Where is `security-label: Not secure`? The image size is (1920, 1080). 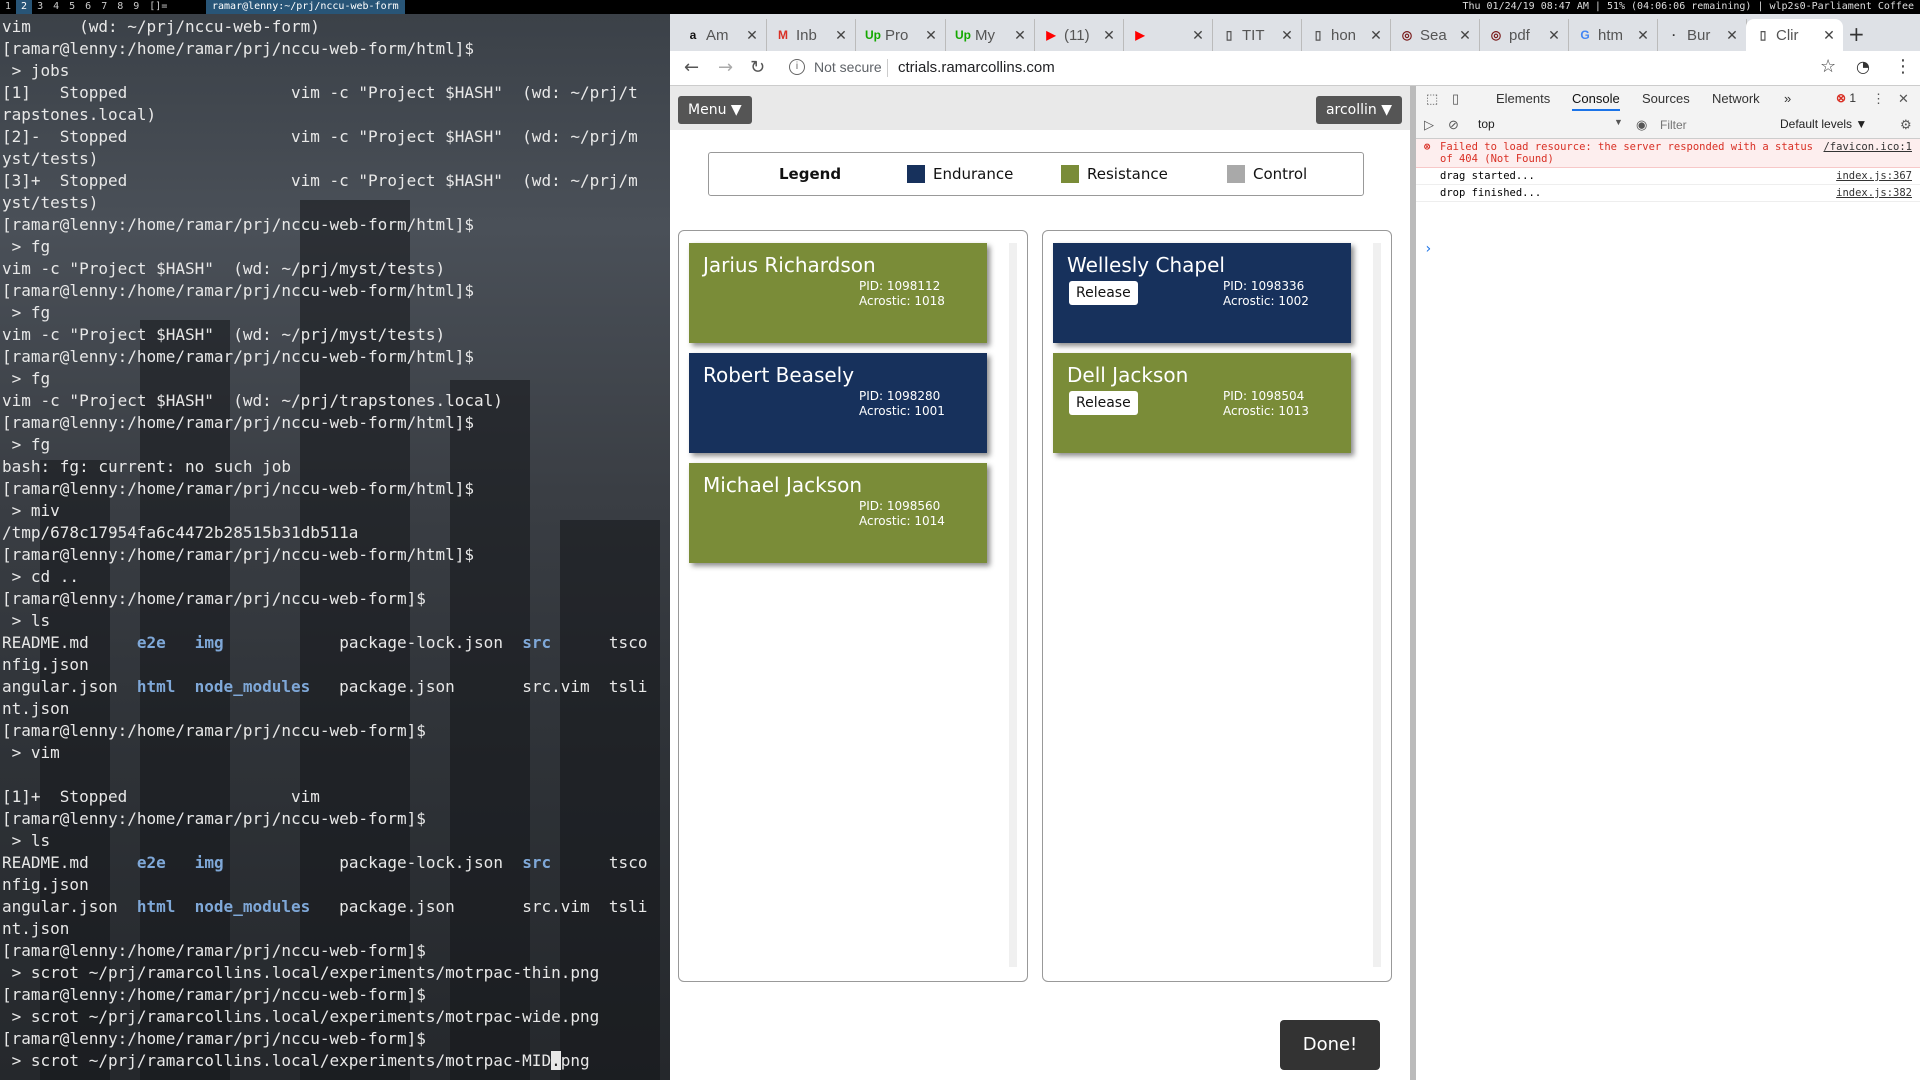 security-label: Not secure is located at coordinates (848, 67).